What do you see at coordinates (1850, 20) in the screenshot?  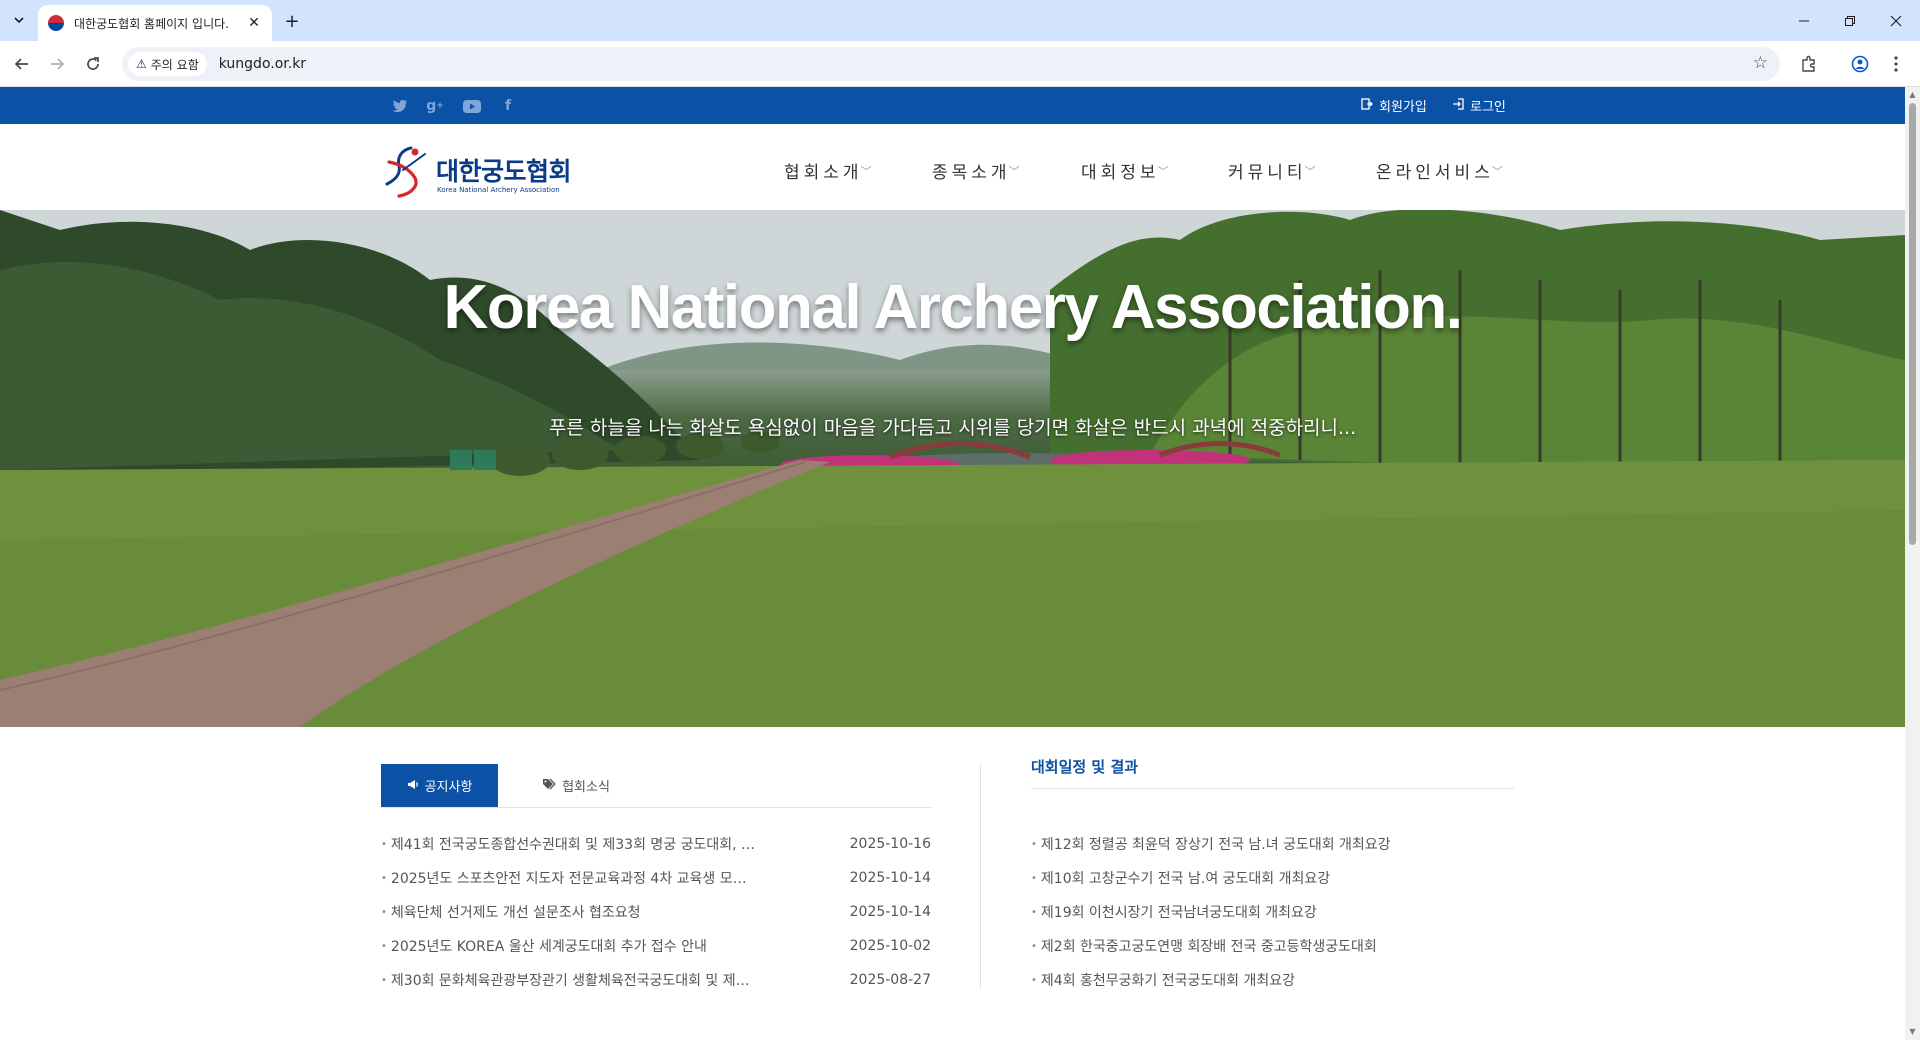 I see `restore-icon` at bounding box center [1850, 20].